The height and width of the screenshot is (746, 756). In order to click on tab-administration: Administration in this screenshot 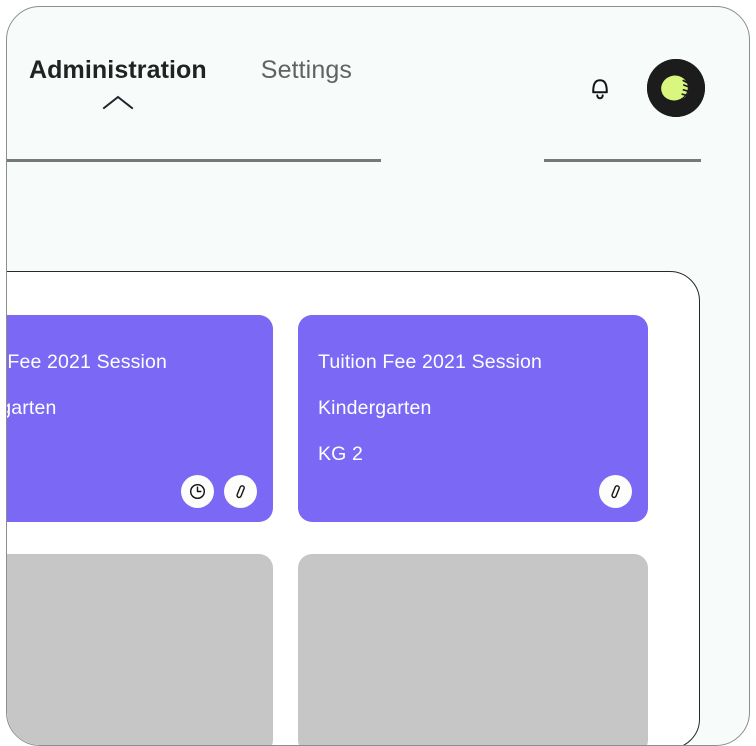, I will do `click(118, 82)`.